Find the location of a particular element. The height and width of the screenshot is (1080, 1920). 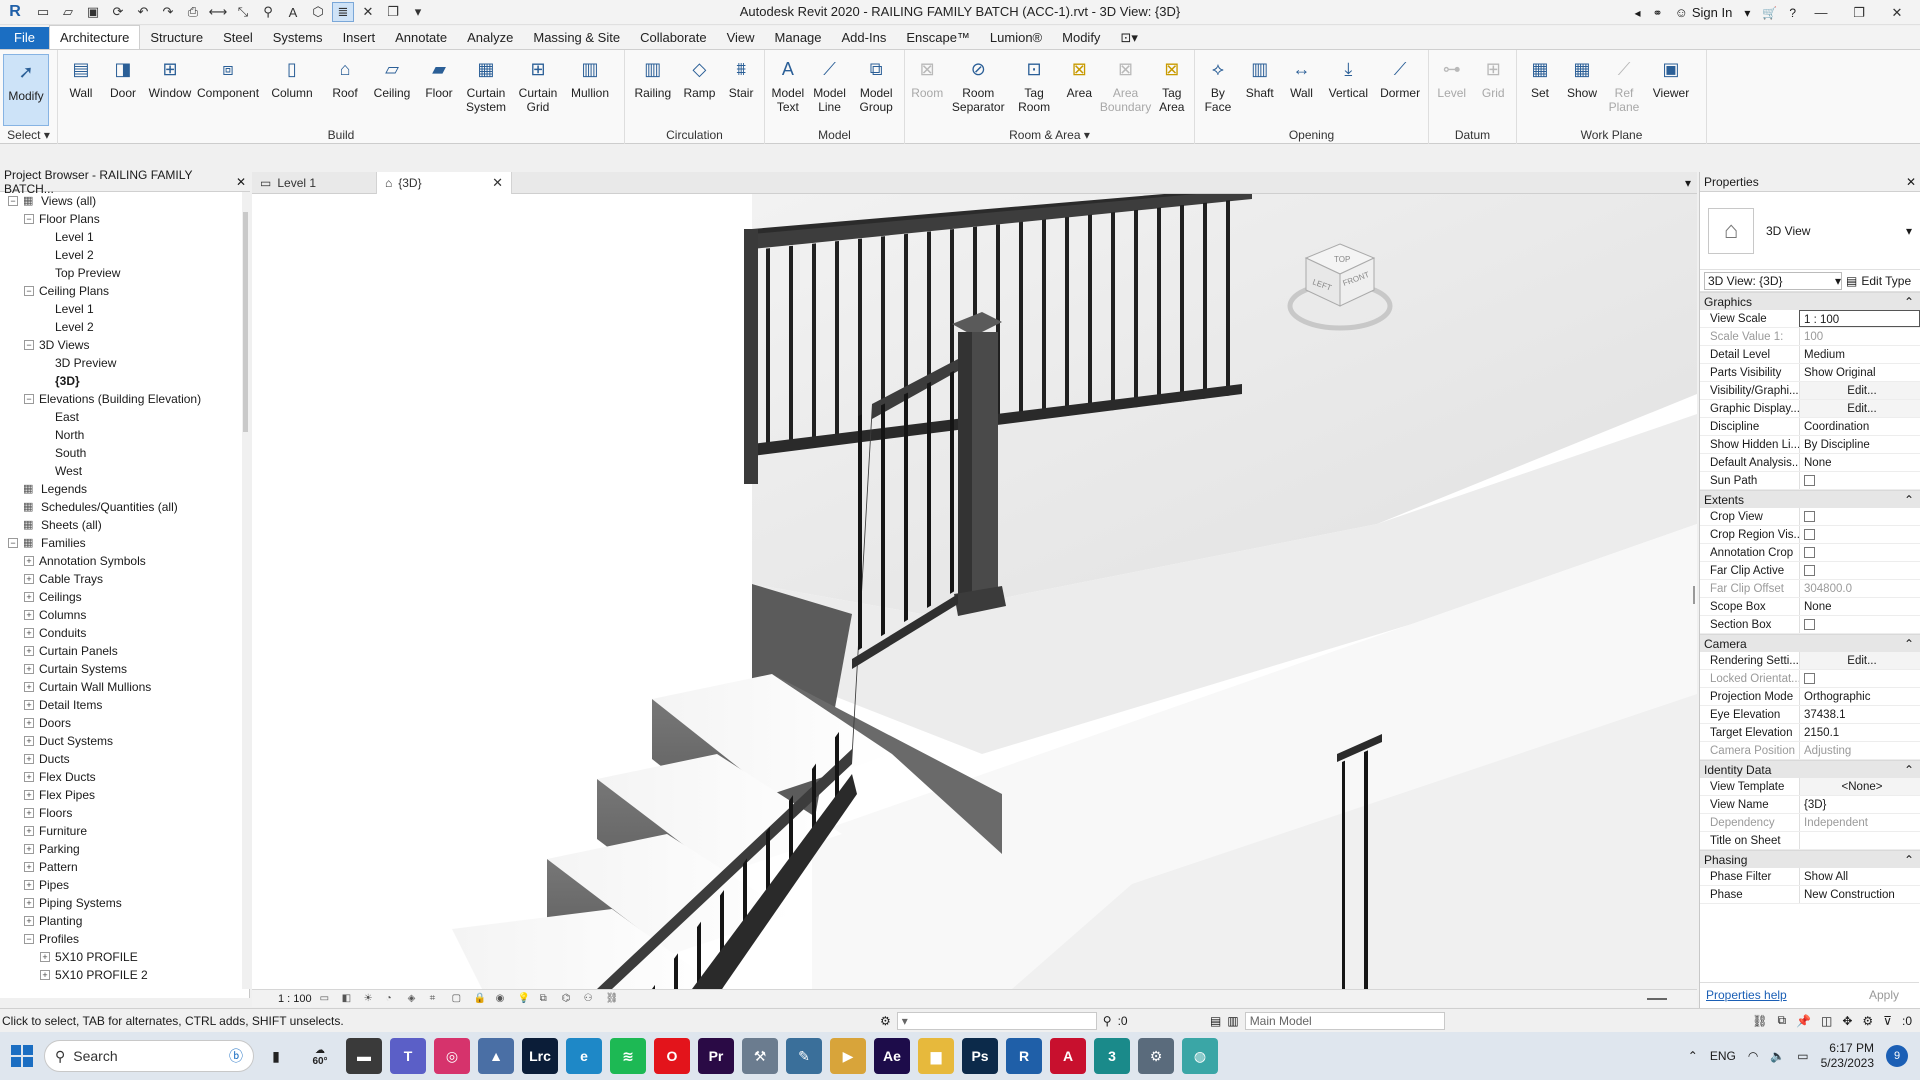

text-icon: A is located at coordinates (293, 12).